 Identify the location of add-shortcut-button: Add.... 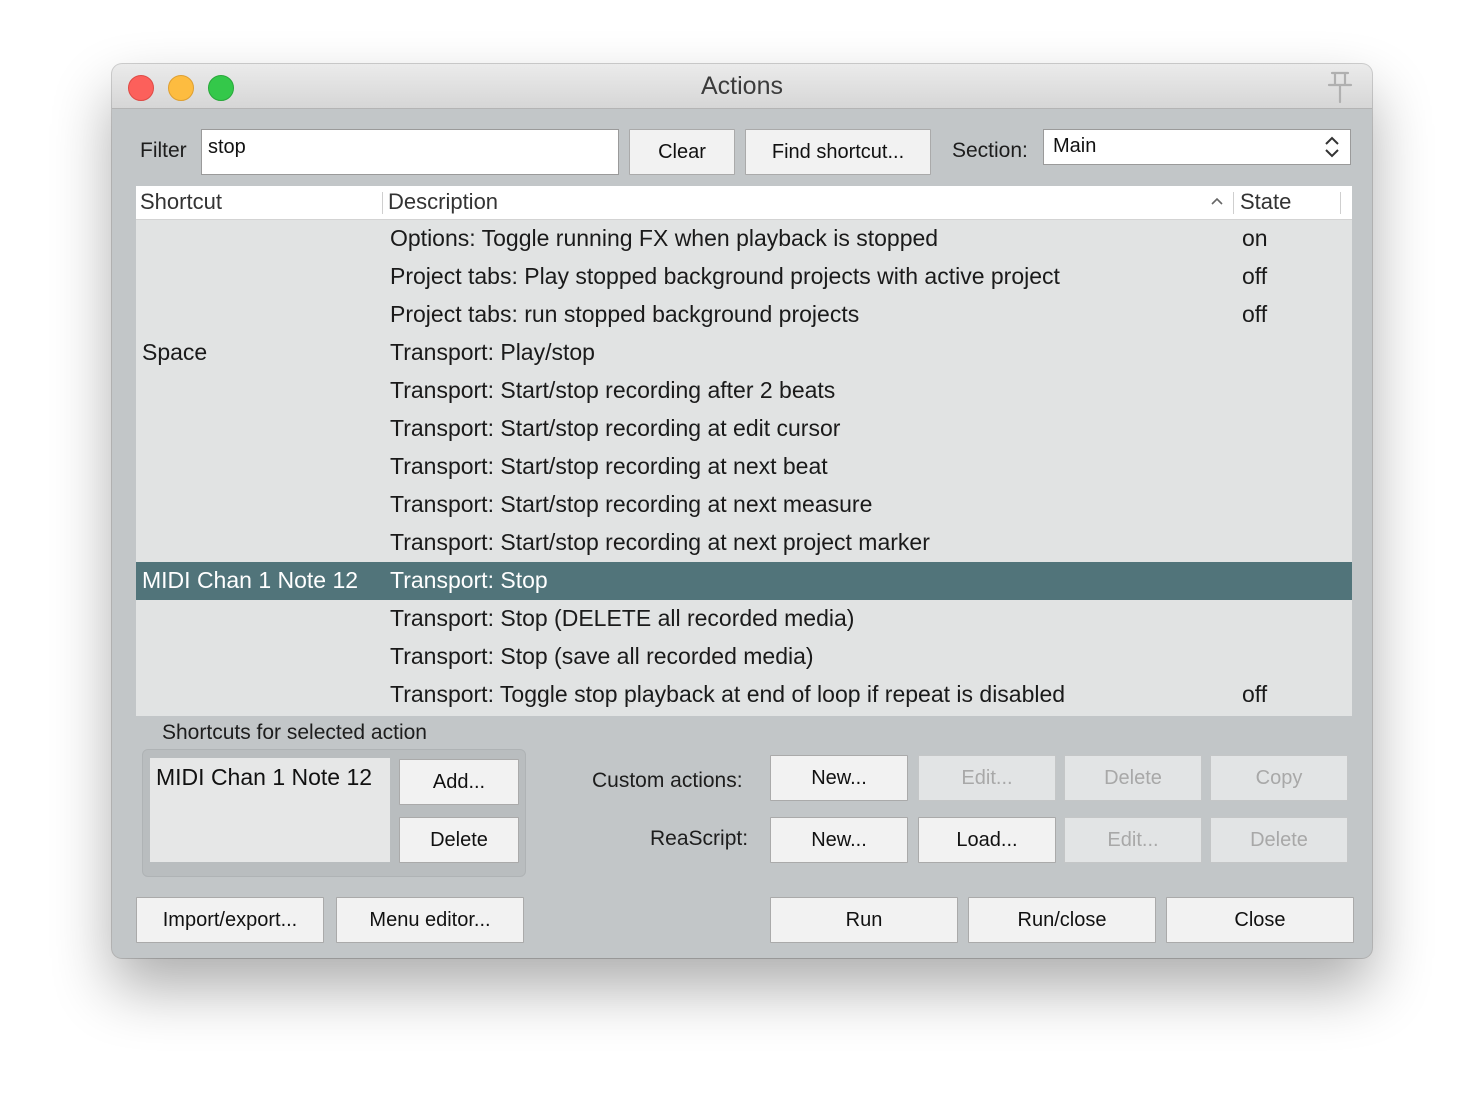
(459, 782).